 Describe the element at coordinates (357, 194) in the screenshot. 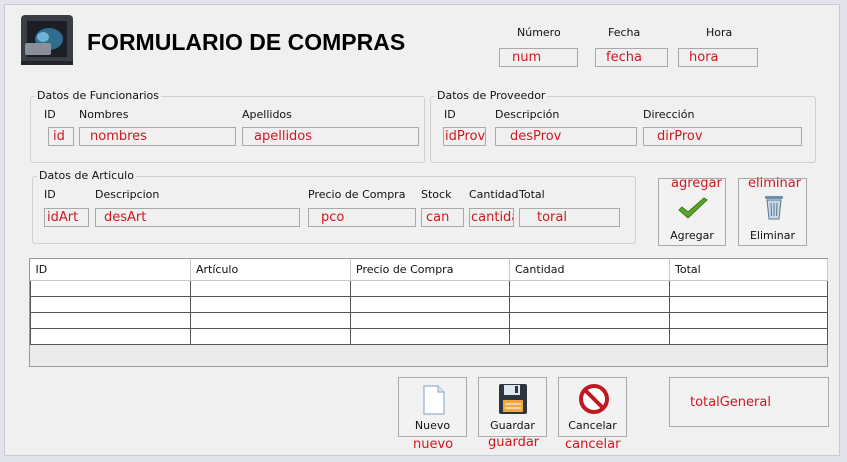

I see `articulo-precio-label: Precio de Compra` at that location.